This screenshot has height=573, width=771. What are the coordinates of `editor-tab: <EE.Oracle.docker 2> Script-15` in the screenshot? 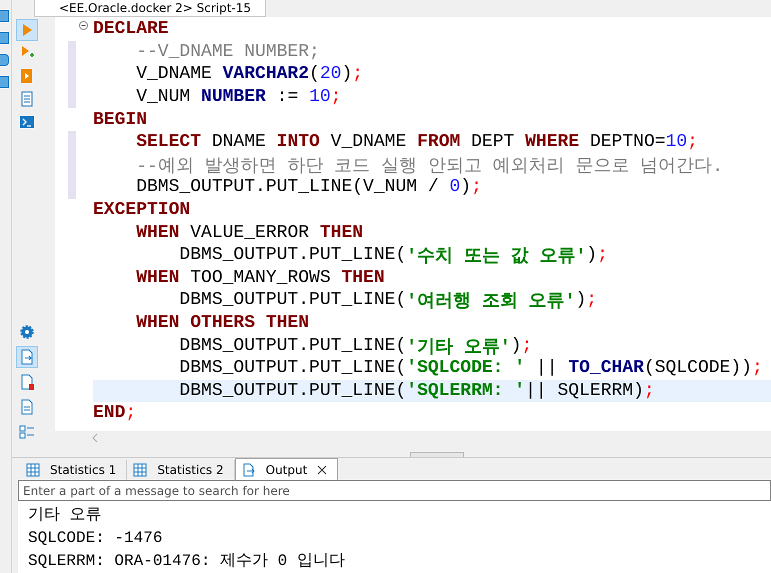 It's located at (150, 8).